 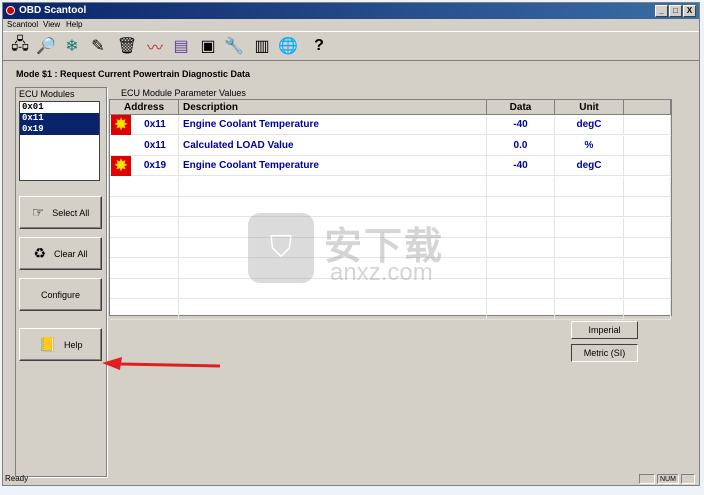 I want to click on status-pane-empty, so click(x=647, y=479).